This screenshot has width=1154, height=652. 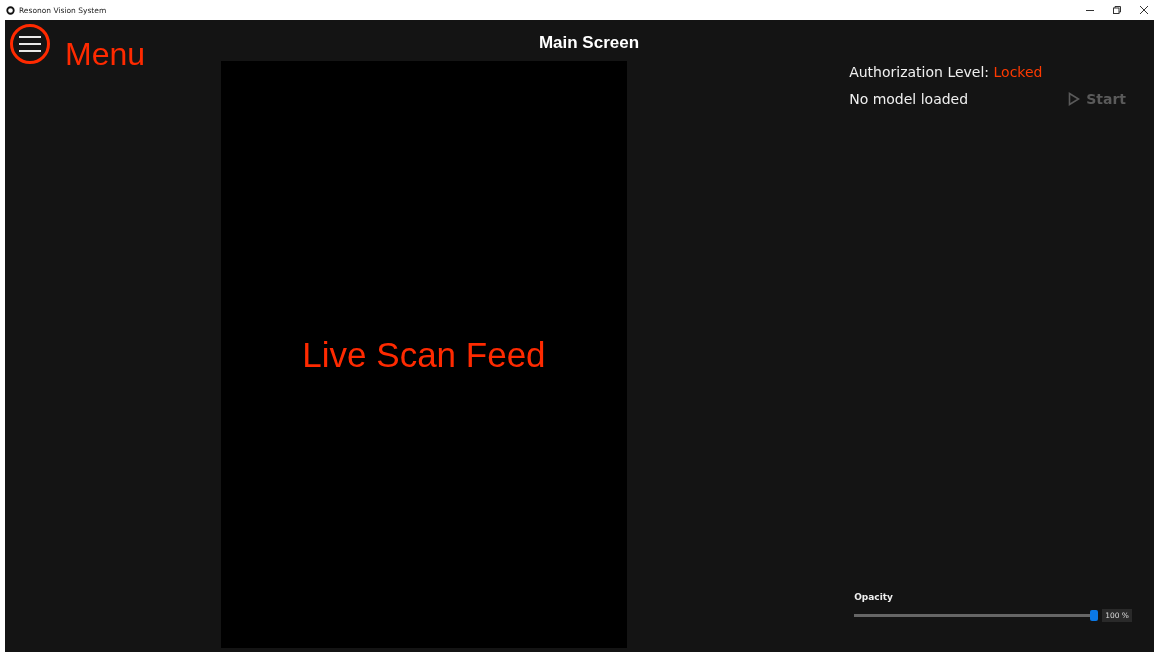 I want to click on play-icon, so click(x=1074, y=99).